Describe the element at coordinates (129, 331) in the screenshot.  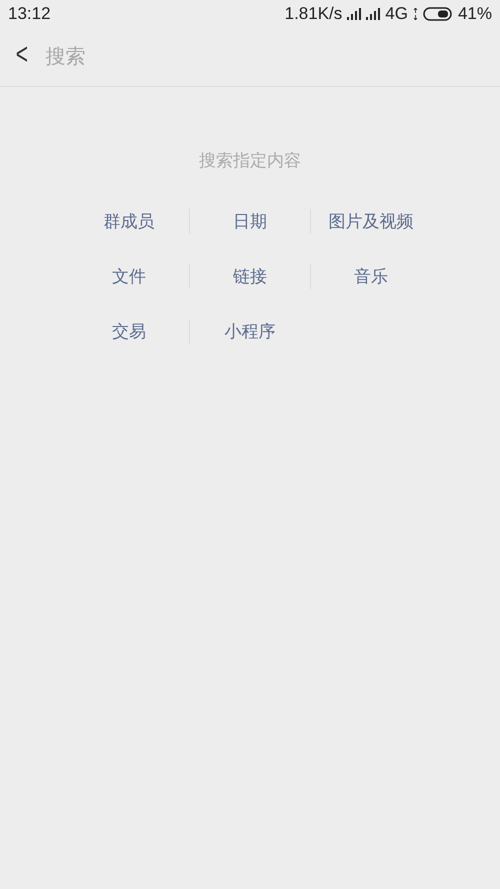
I see `category-link: 交易` at that location.